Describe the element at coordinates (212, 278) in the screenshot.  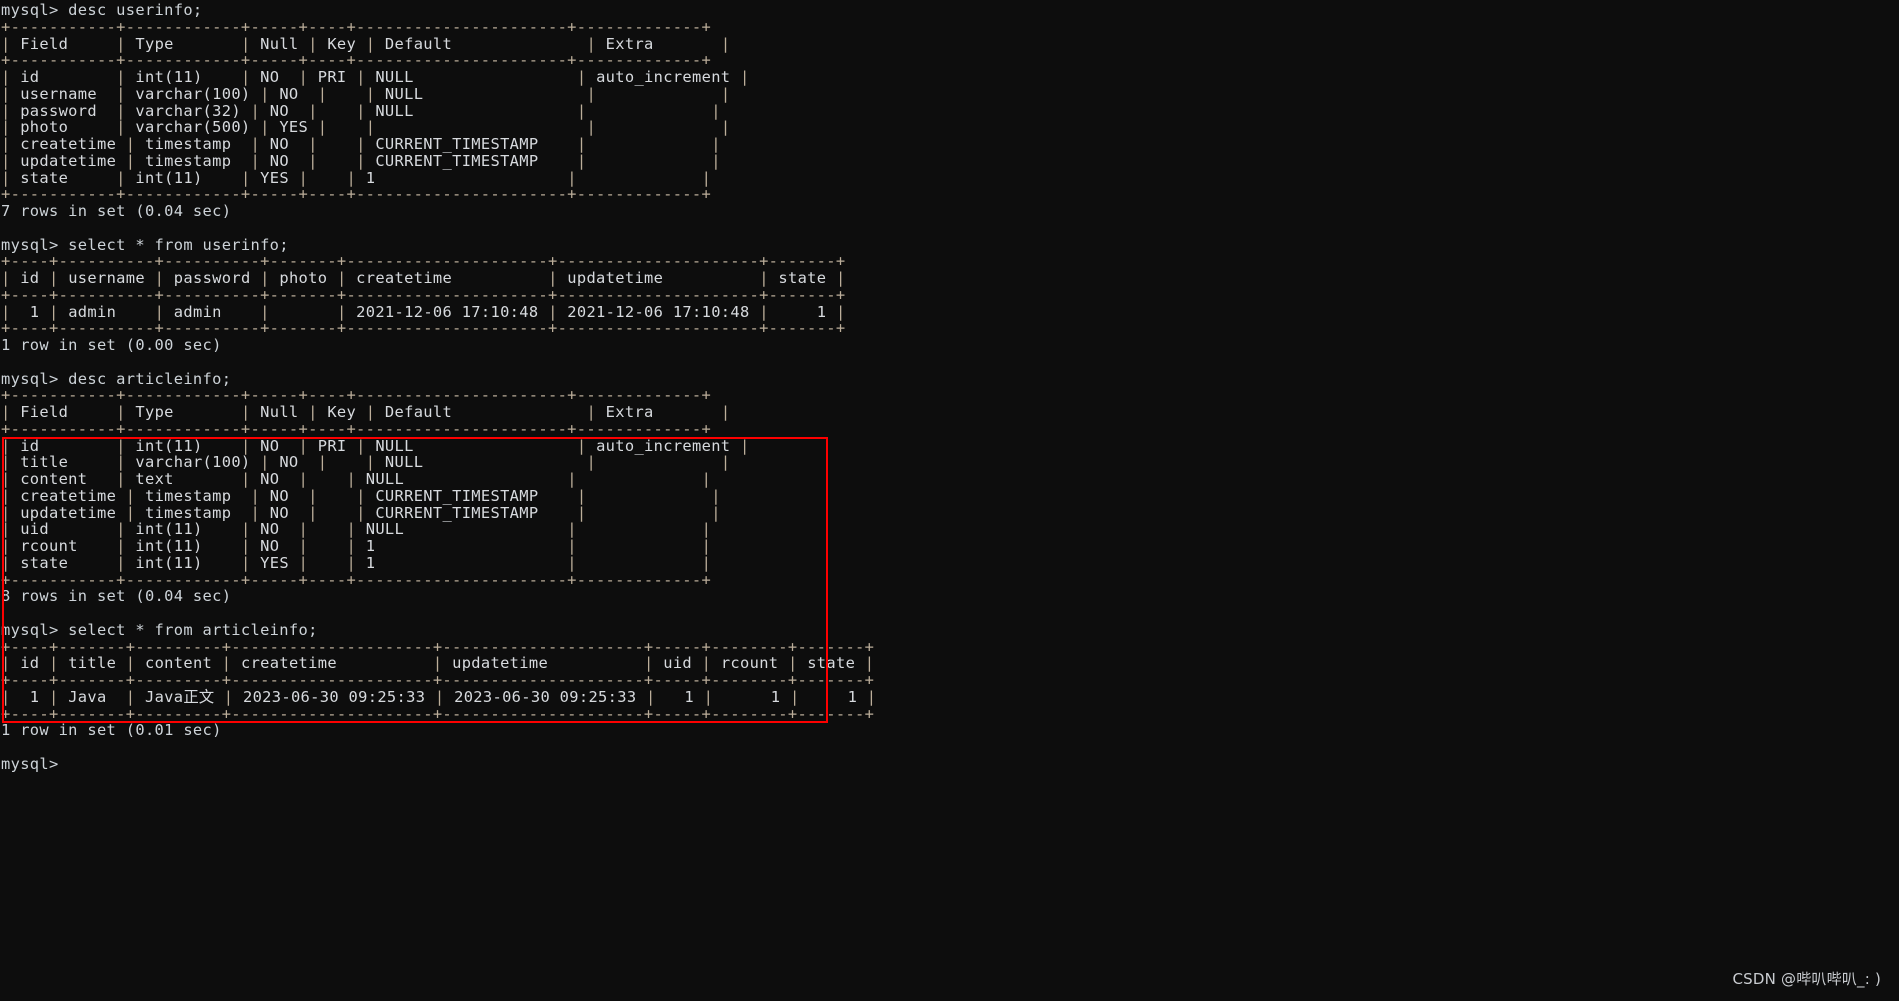
I see `table-cell: password` at that location.